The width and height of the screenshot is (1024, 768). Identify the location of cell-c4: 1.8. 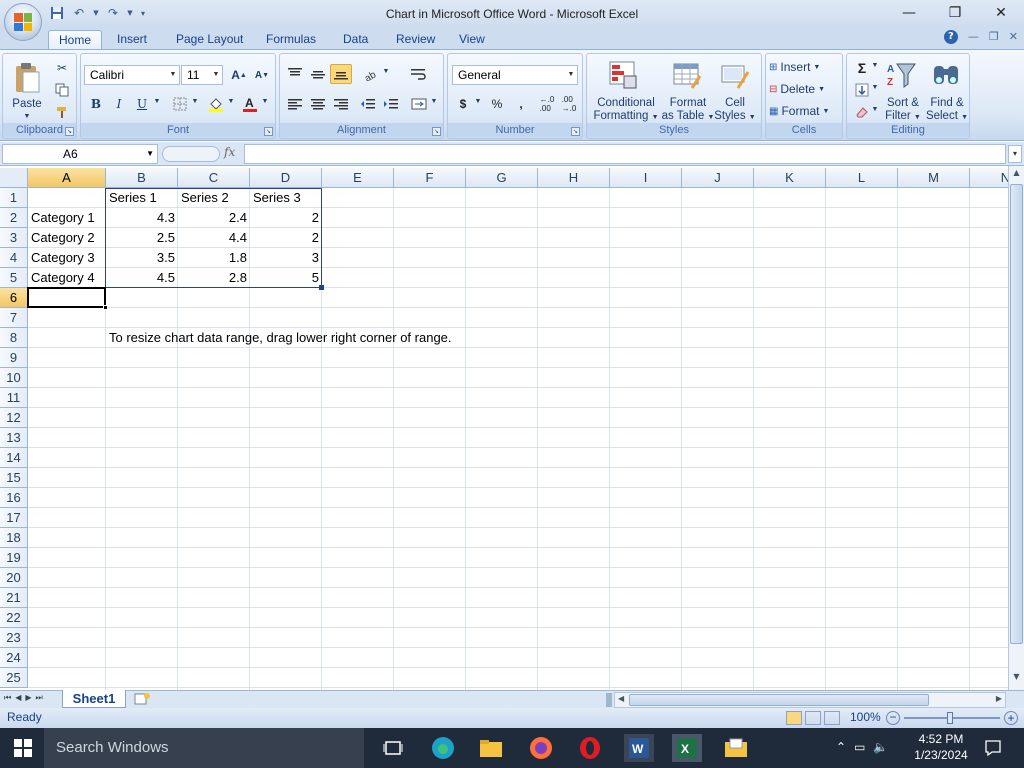
(214, 258).